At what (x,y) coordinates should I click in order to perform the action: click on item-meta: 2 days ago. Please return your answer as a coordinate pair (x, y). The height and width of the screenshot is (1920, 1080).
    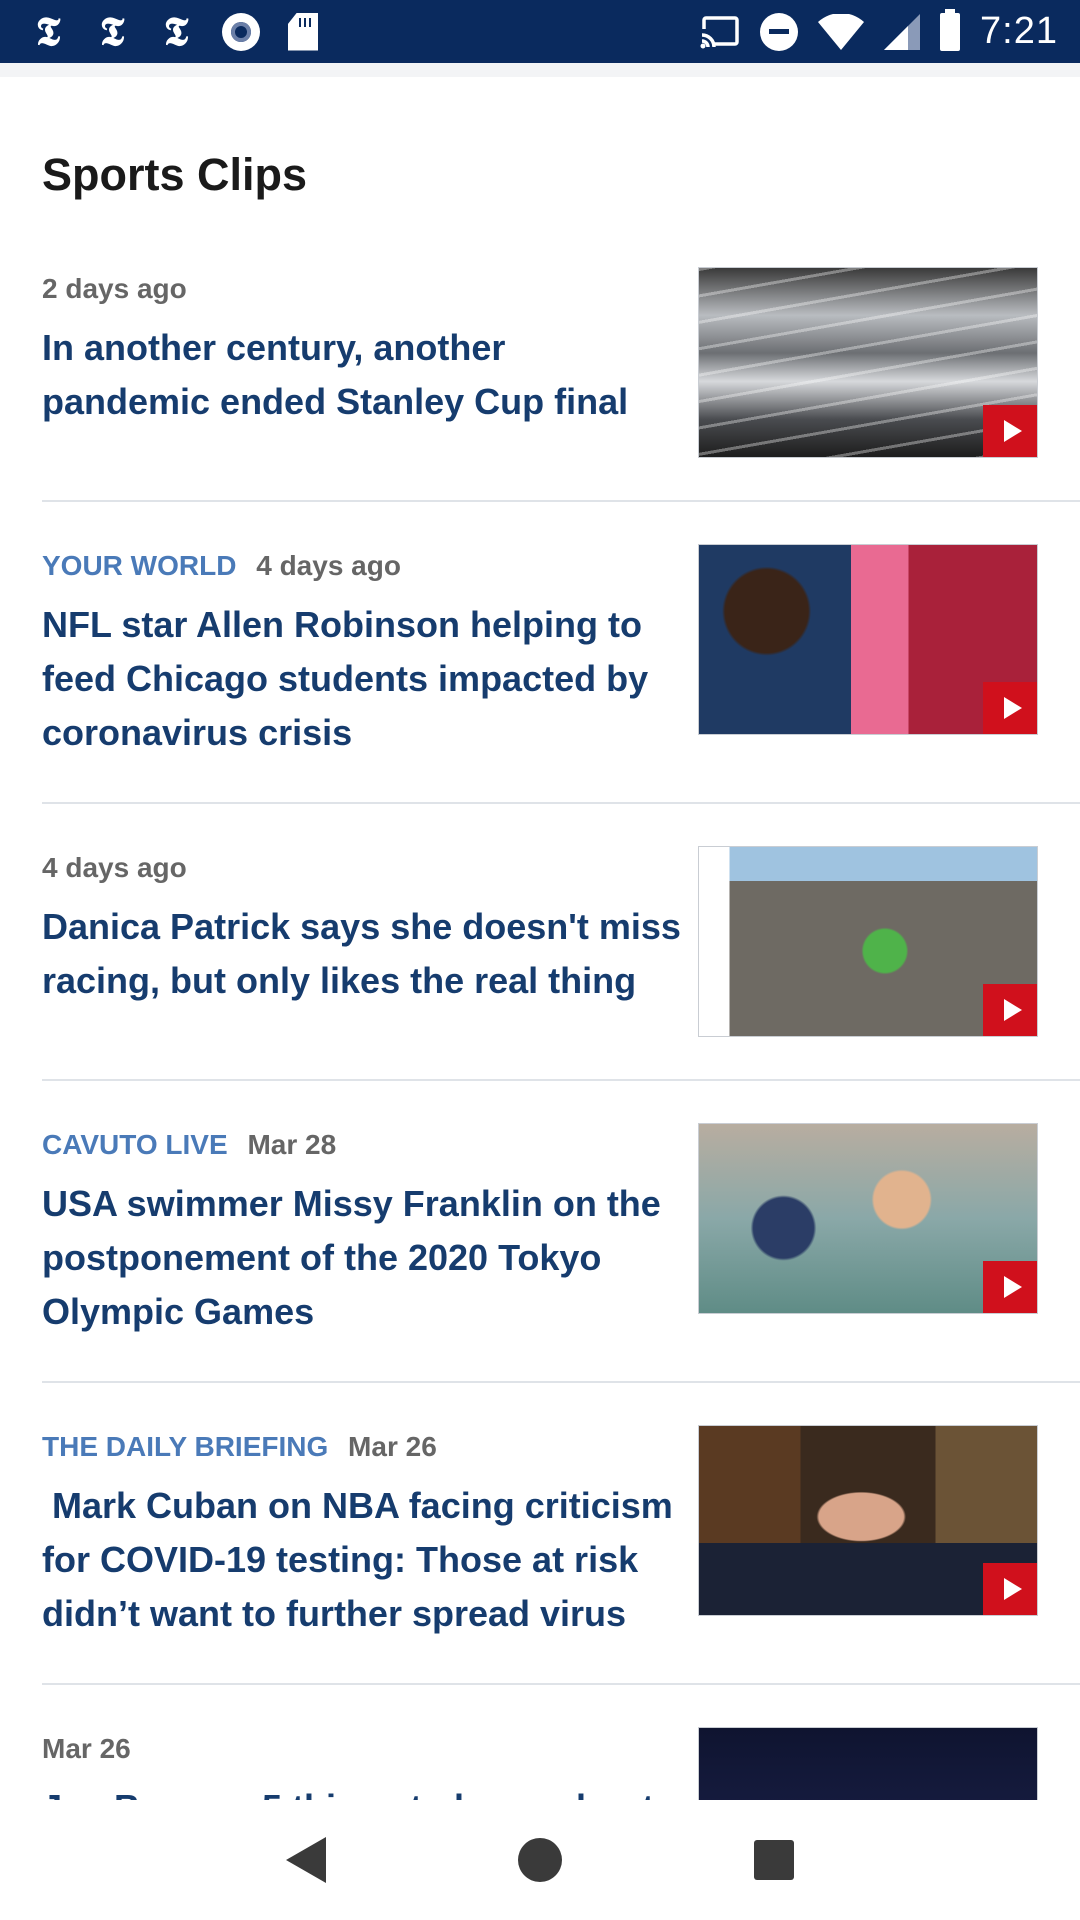
    Looking at the image, I should click on (362, 289).